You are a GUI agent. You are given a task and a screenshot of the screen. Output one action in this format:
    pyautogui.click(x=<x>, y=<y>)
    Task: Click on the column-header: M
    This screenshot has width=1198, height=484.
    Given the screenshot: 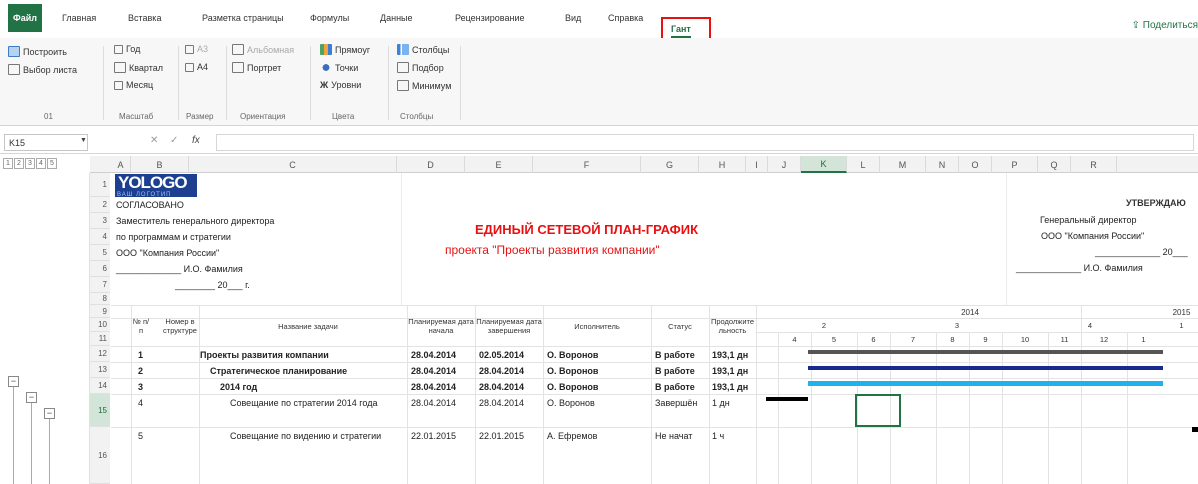 What is the action you would take?
    pyautogui.click(x=903, y=164)
    